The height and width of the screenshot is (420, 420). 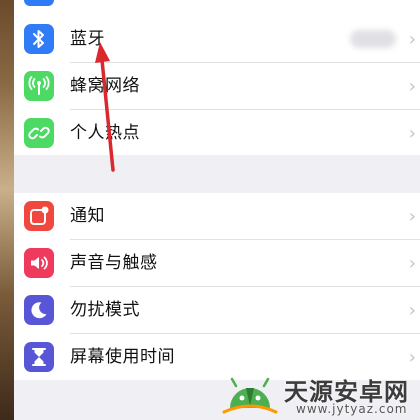 I want to click on moon-icon, so click(x=39, y=310).